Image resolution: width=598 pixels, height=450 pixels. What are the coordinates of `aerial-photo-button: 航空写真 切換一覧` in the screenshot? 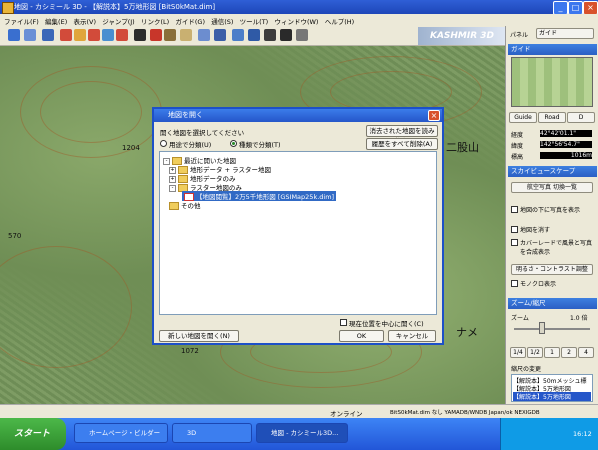 It's located at (552, 187).